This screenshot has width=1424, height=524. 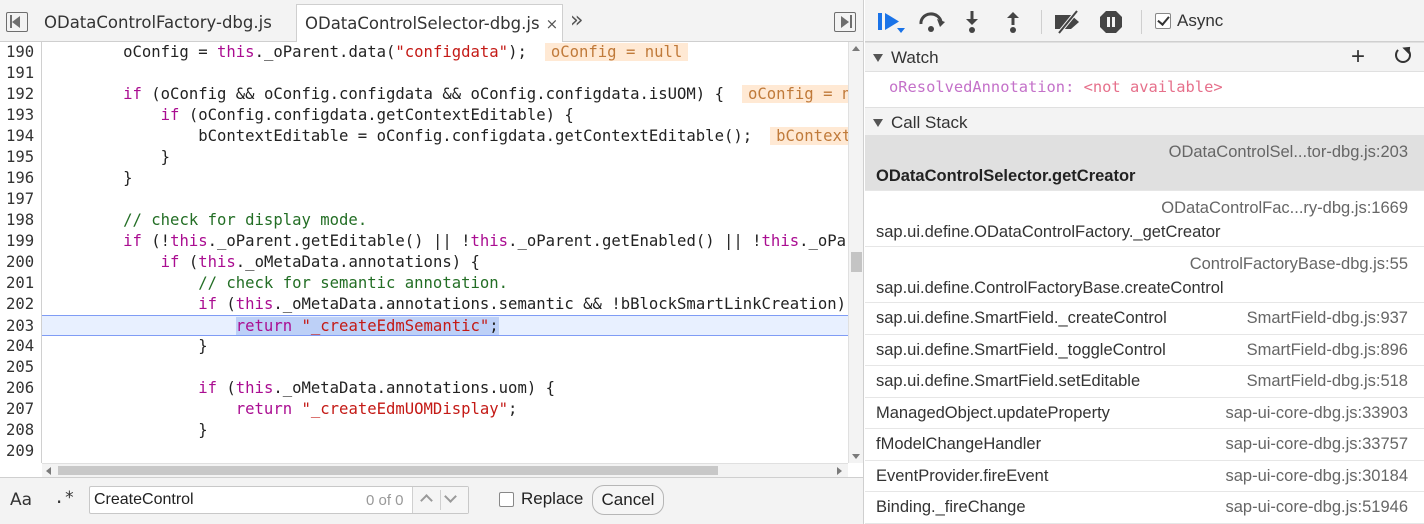 I want to click on refresh-watch-icon, so click(x=1403, y=55).